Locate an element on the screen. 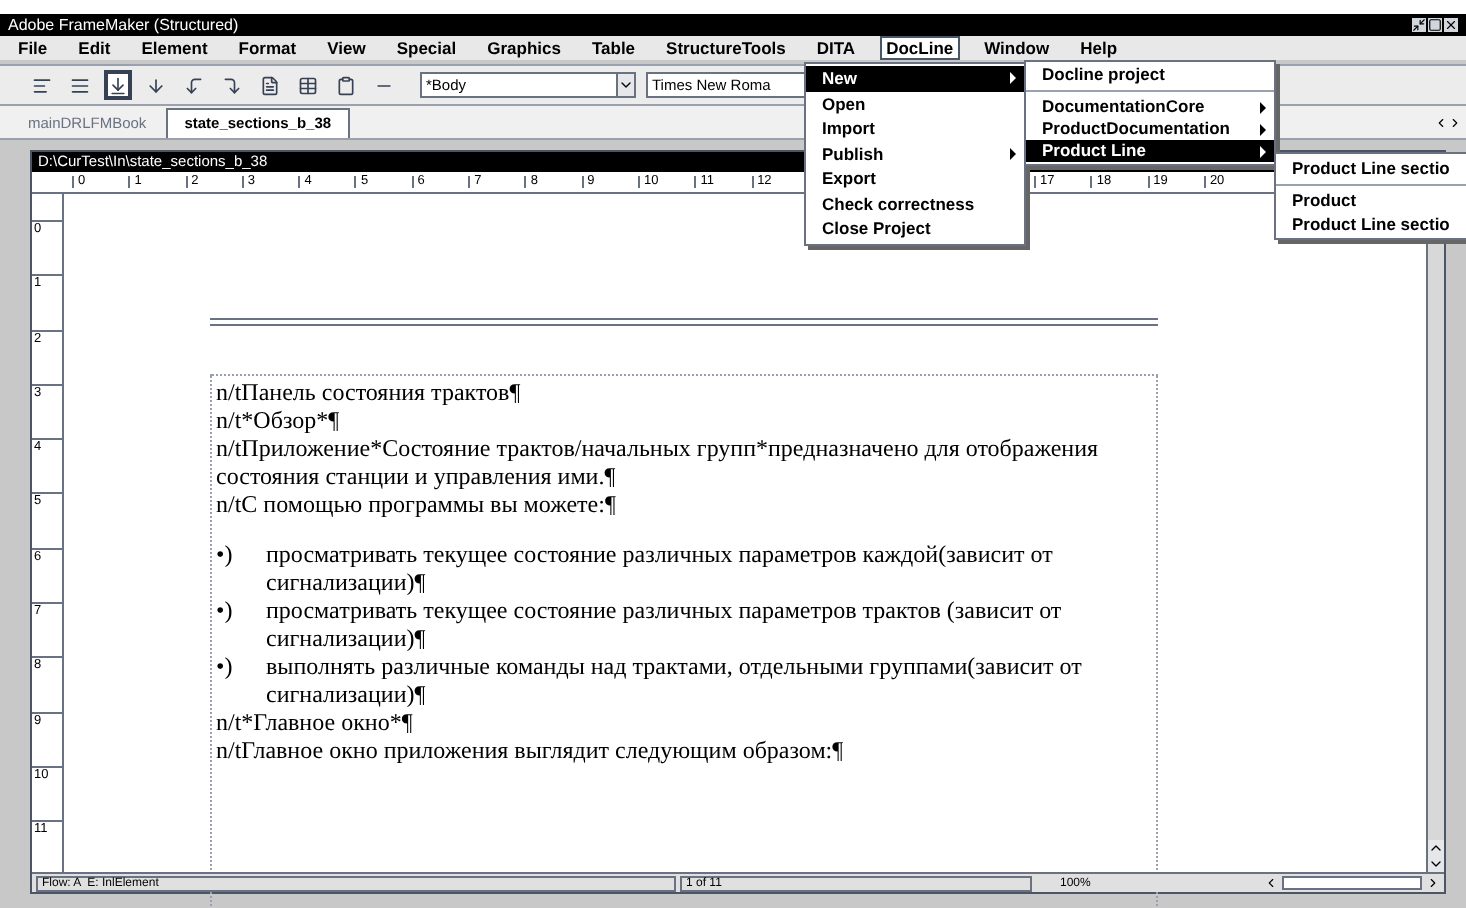 The width and height of the screenshot is (1466, 908). toolbar-button is located at coordinates (118, 85).